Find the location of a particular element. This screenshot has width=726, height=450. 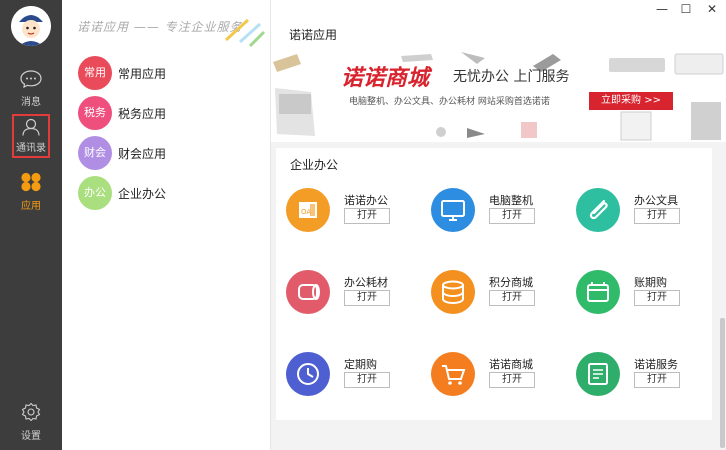

left-nav-bar: 消息 通讯录 应用 设置 is located at coordinates (31, 225).